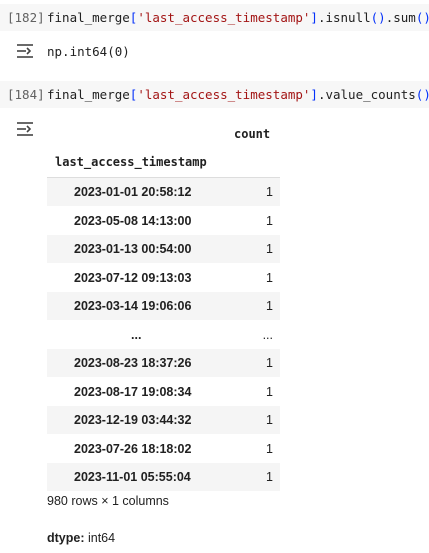 Image resolution: width=429 pixels, height=553 pixels. Describe the element at coordinates (133, 277) in the screenshot. I see `row-index: 2023-07-12 09:13:03` at that location.